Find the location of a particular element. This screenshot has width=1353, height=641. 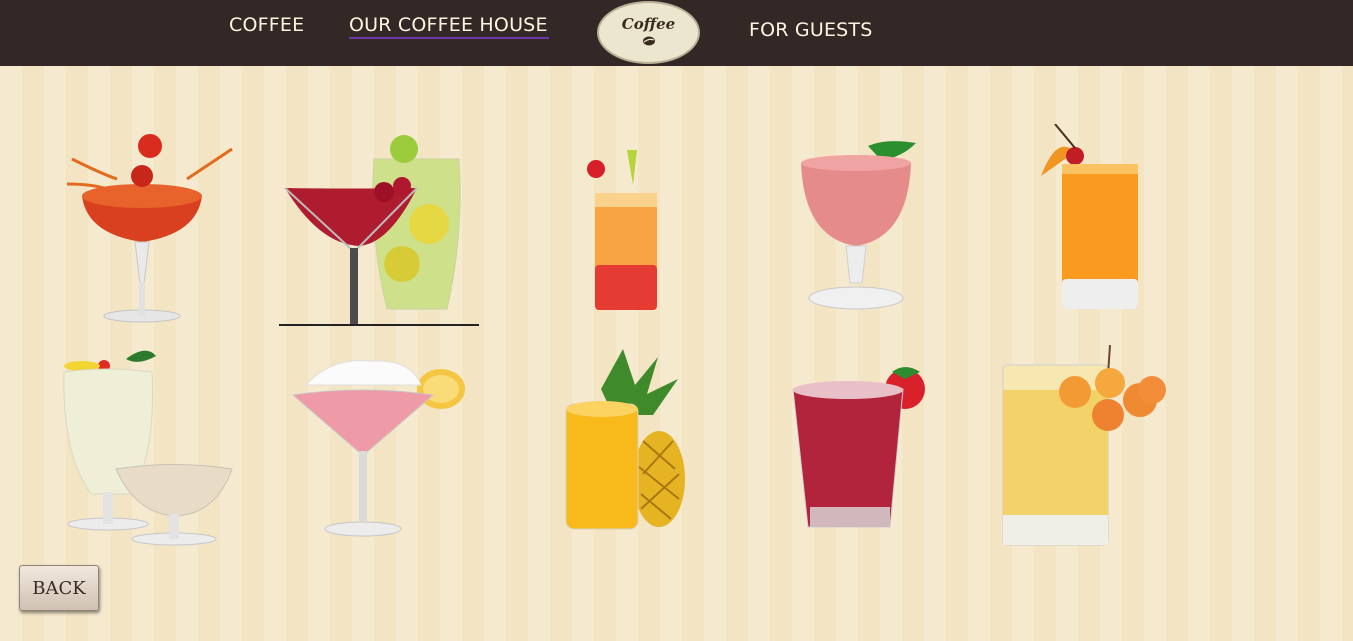

back-button: BACK is located at coordinates (59, 588).